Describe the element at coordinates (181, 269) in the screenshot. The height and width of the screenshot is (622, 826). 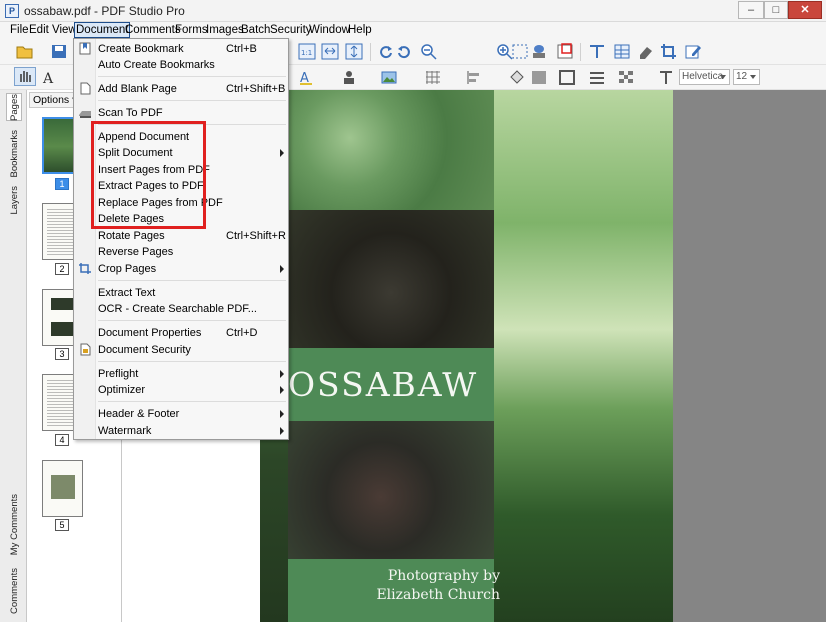
I see `menu-item-crop-pages: Crop Pages` at that location.